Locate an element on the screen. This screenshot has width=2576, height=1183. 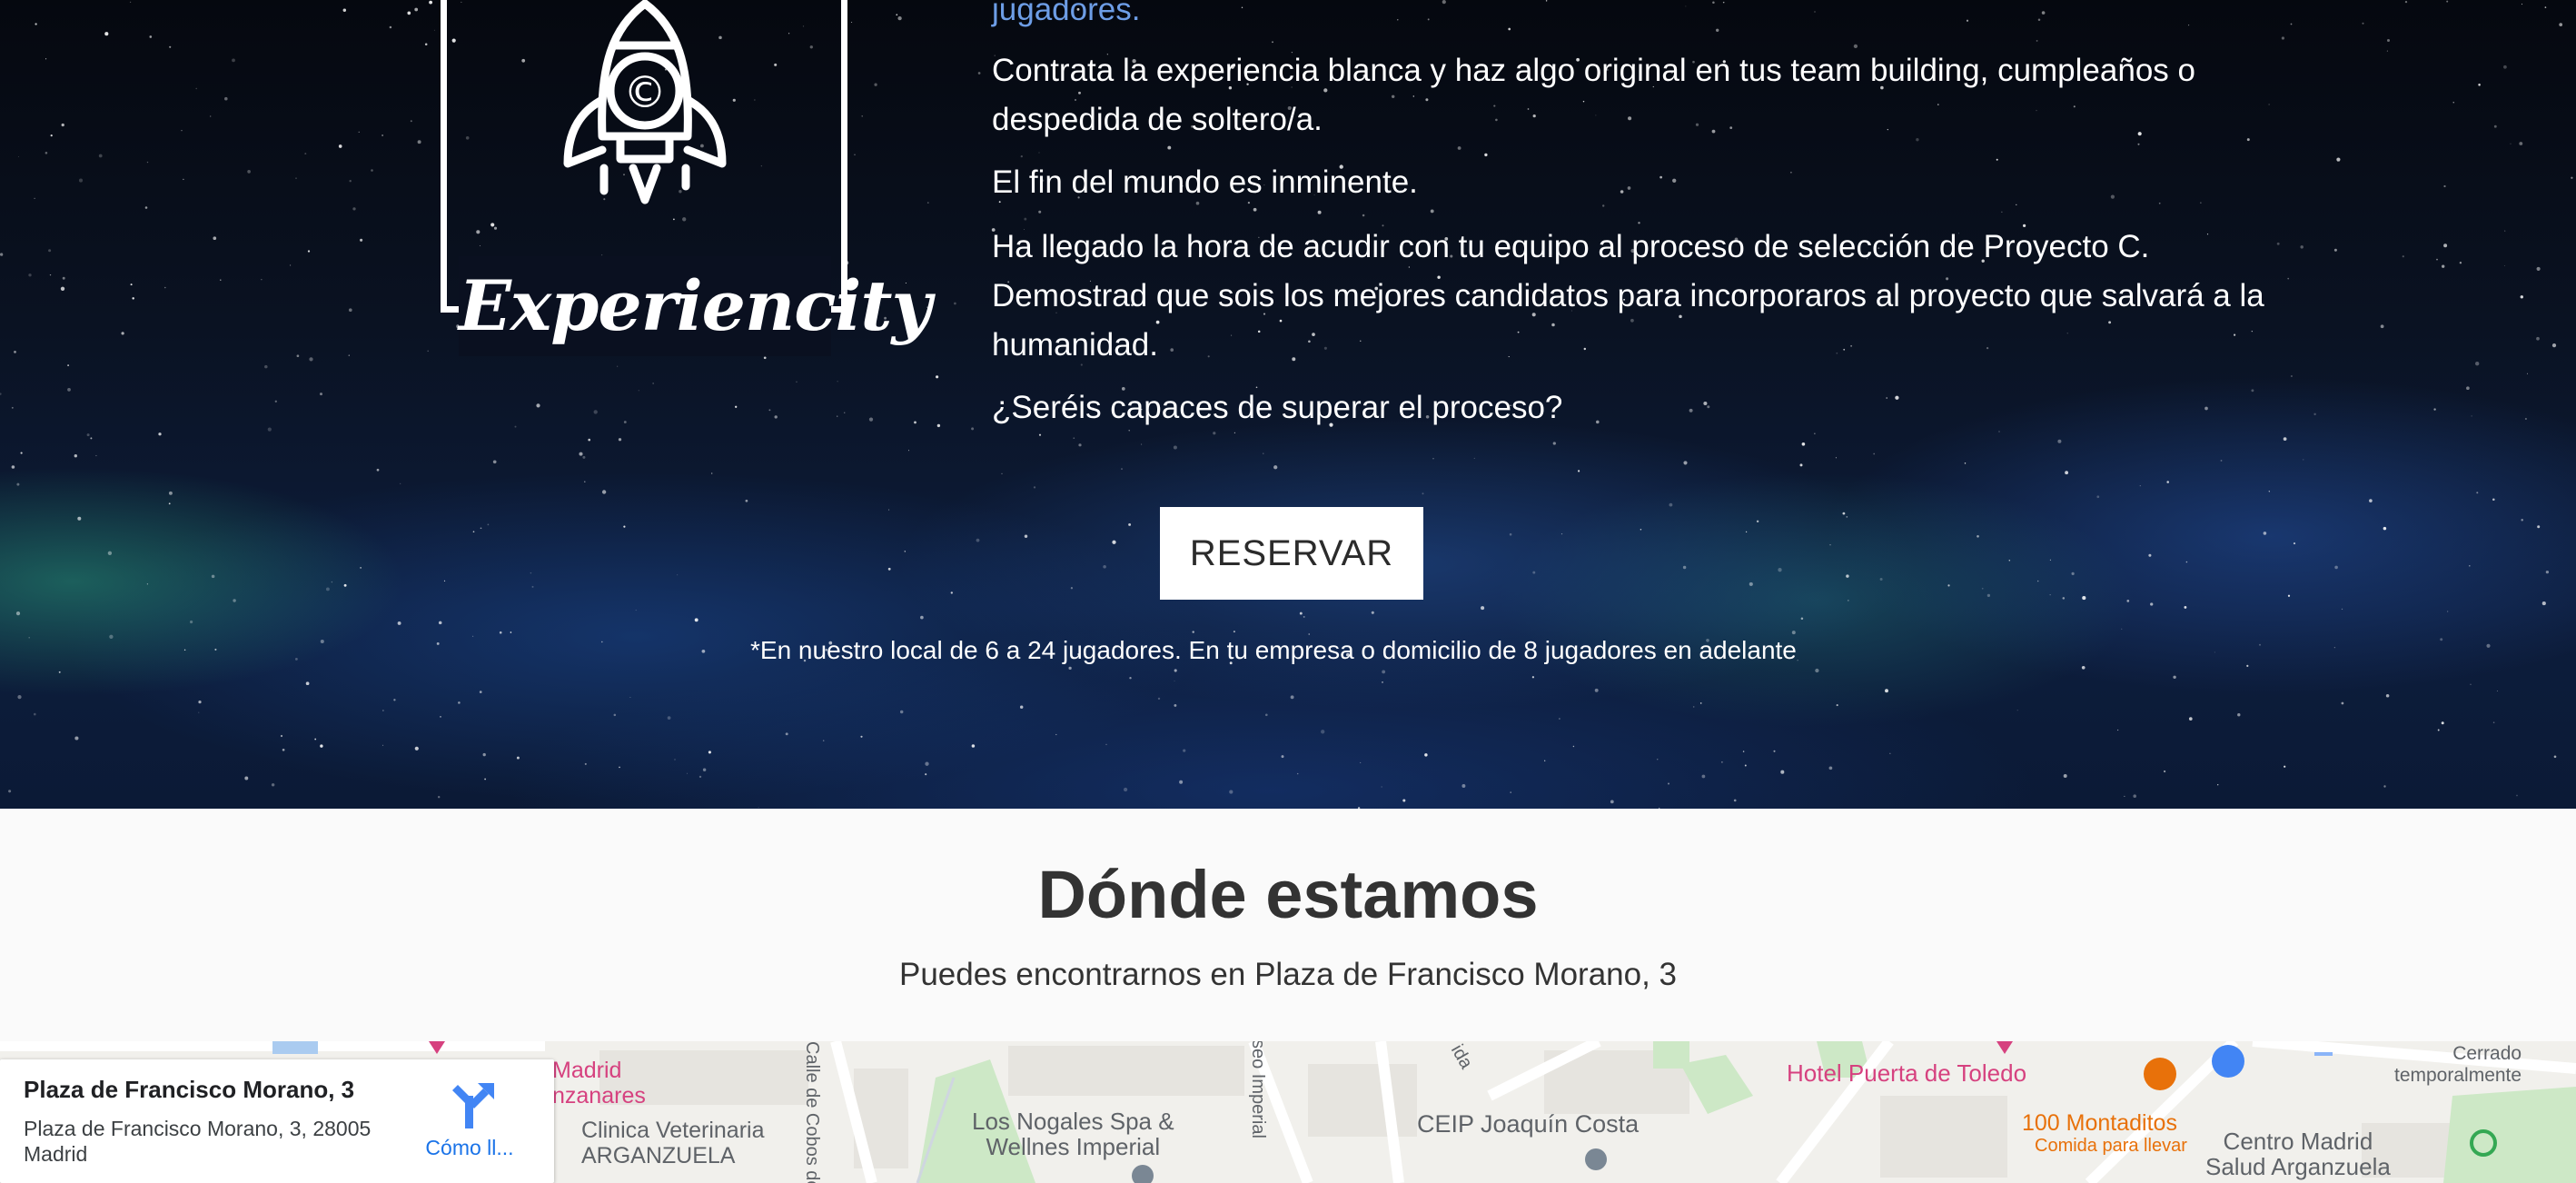
reserve-button: RESERVAR is located at coordinates (1291, 554).